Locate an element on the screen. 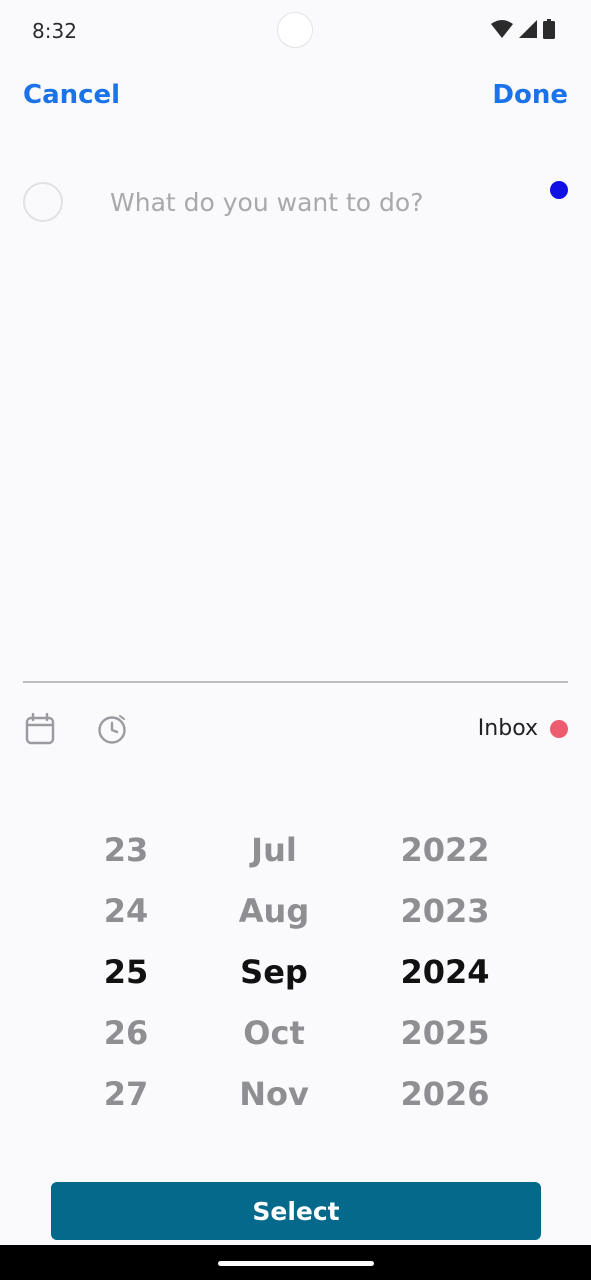 The image size is (591, 1280). year-wheel: 2022 2023 2024 2025 2026 is located at coordinates (445, 970).